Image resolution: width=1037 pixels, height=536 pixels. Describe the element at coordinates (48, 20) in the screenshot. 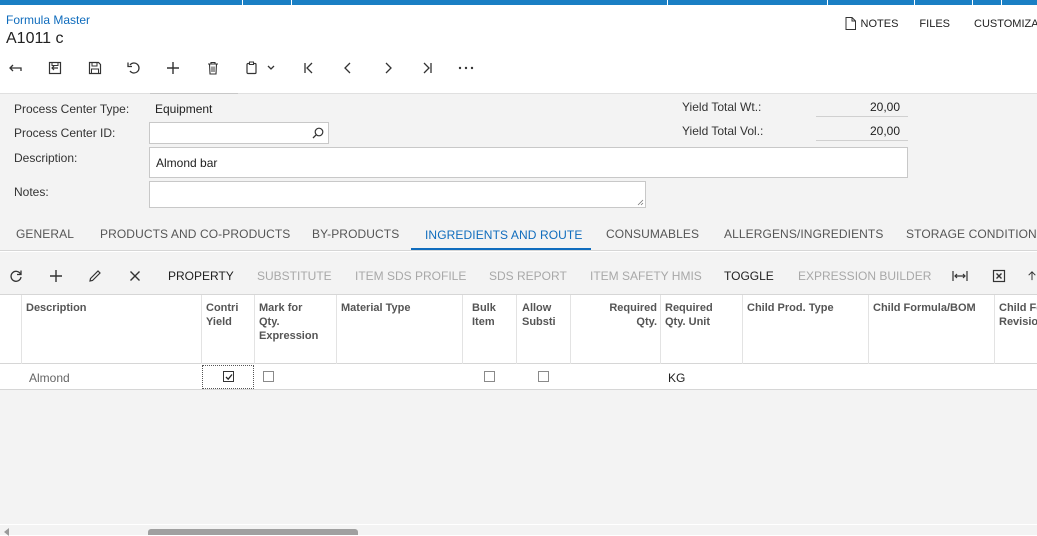

I see `breadcrumb: Formula Master` at that location.